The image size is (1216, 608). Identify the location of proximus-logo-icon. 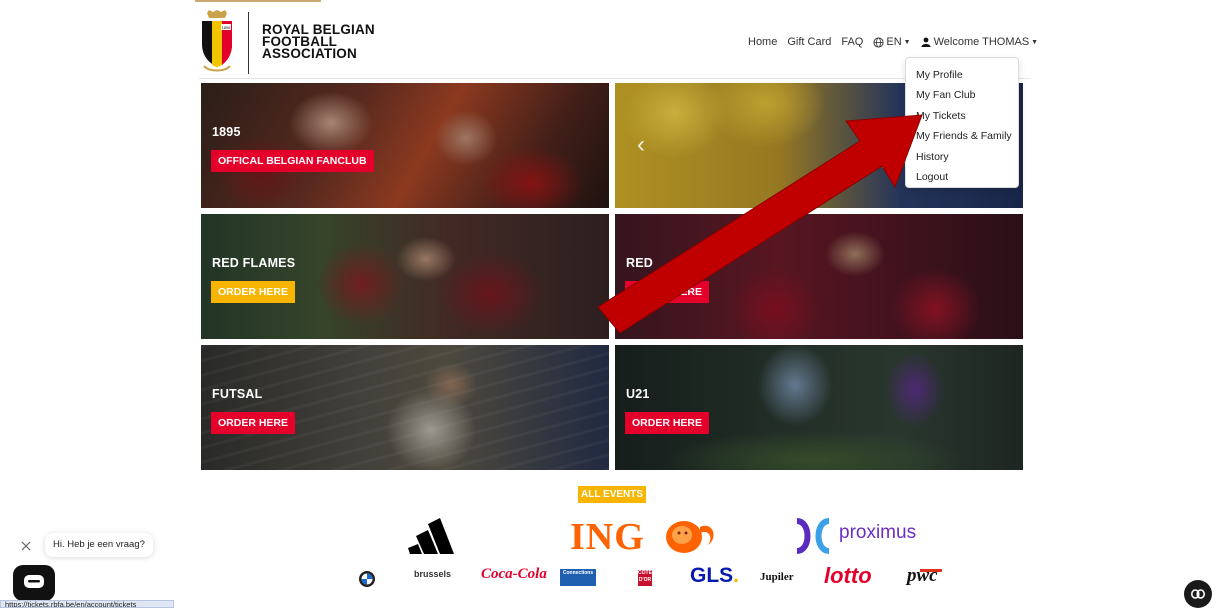
(813, 536).